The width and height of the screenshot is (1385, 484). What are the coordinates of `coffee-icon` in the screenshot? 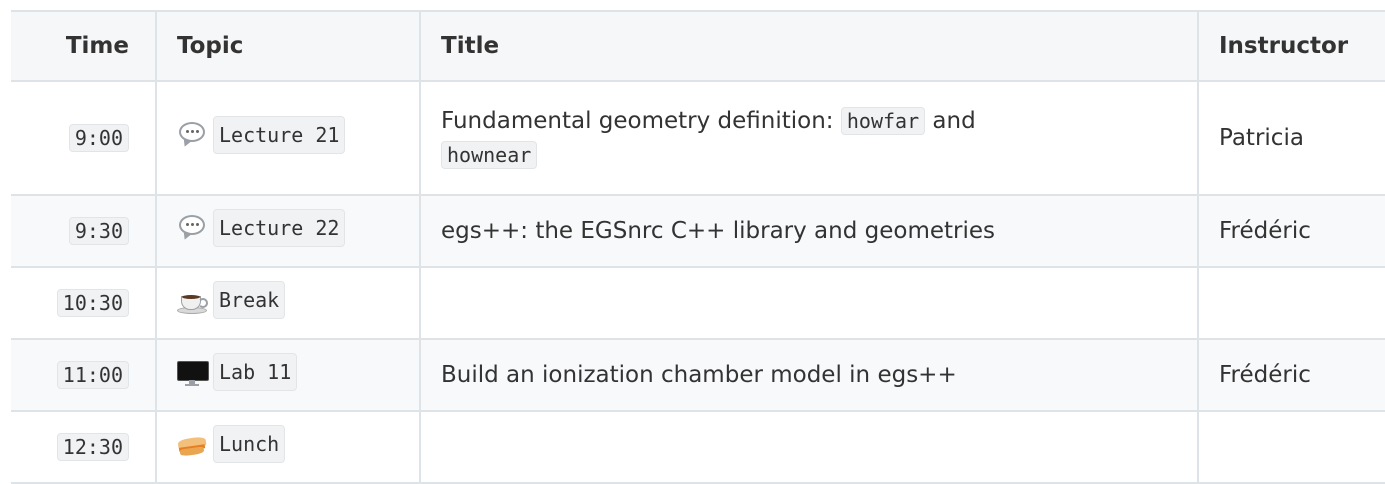 It's located at (192, 300).